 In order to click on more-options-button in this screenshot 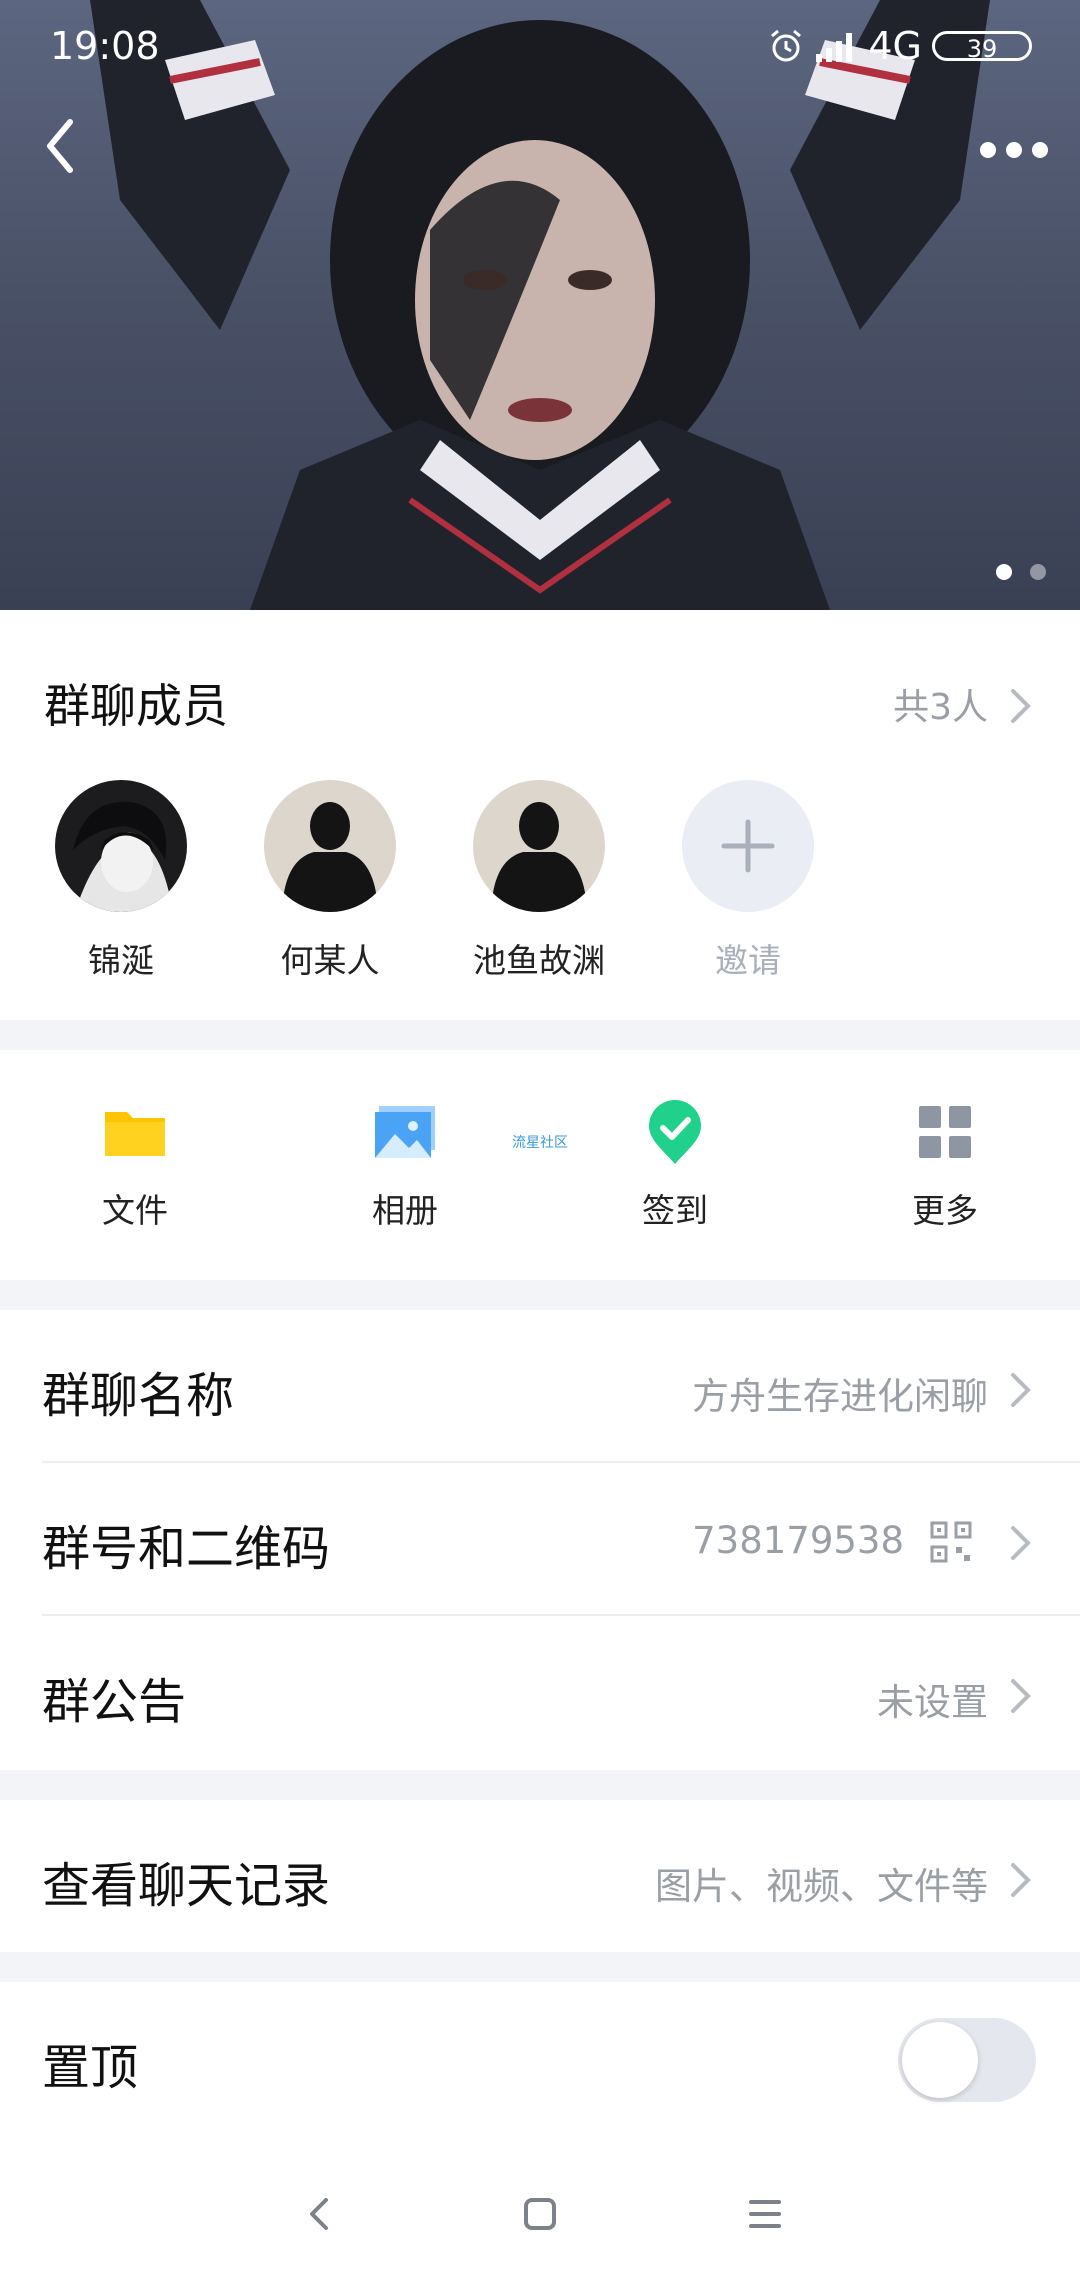, I will do `click(1014, 150)`.